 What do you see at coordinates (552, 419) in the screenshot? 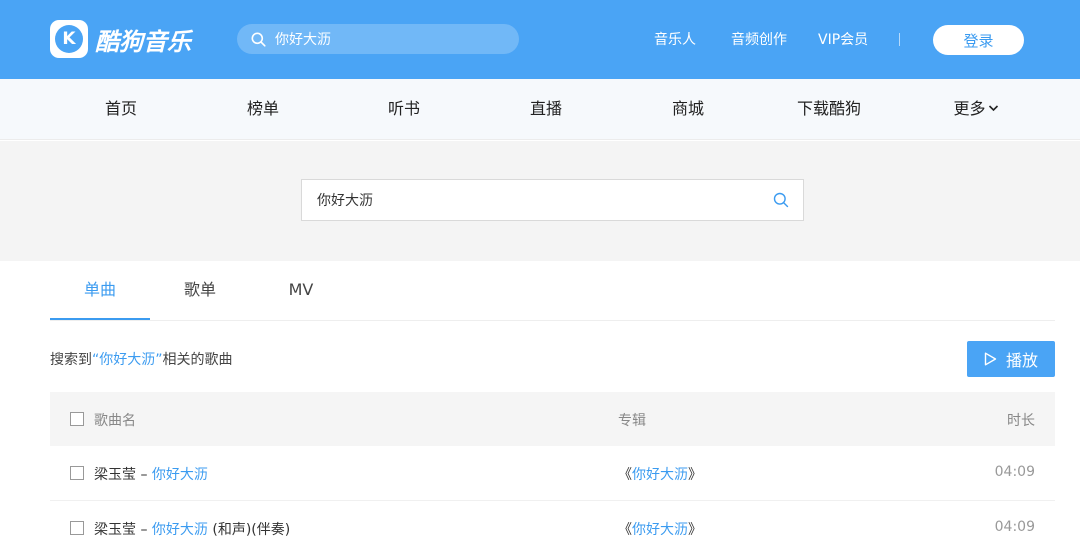
I see `table-header: 歌曲名 专辑 时长` at bounding box center [552, 419].